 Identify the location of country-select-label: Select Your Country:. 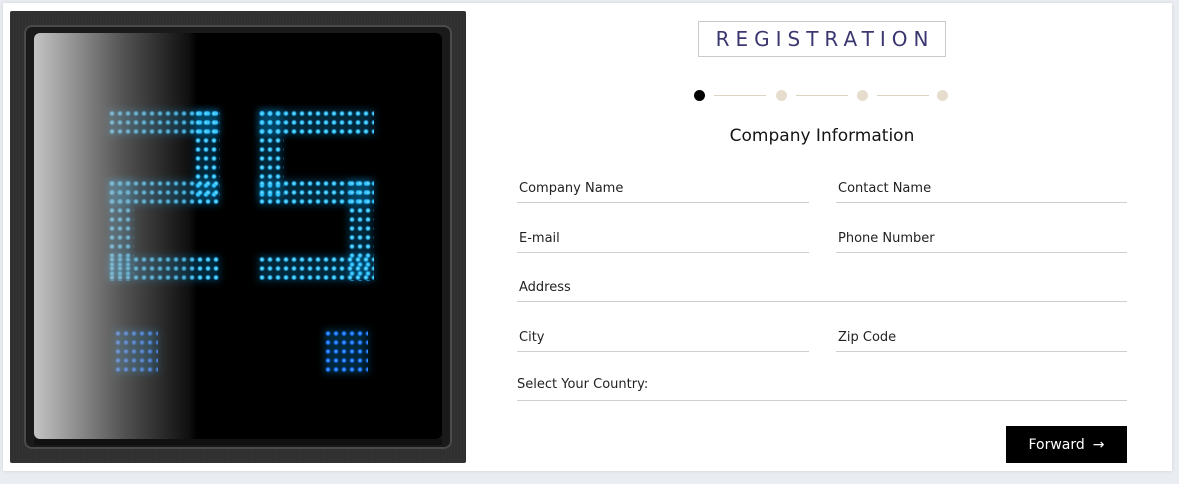
(583, 384).